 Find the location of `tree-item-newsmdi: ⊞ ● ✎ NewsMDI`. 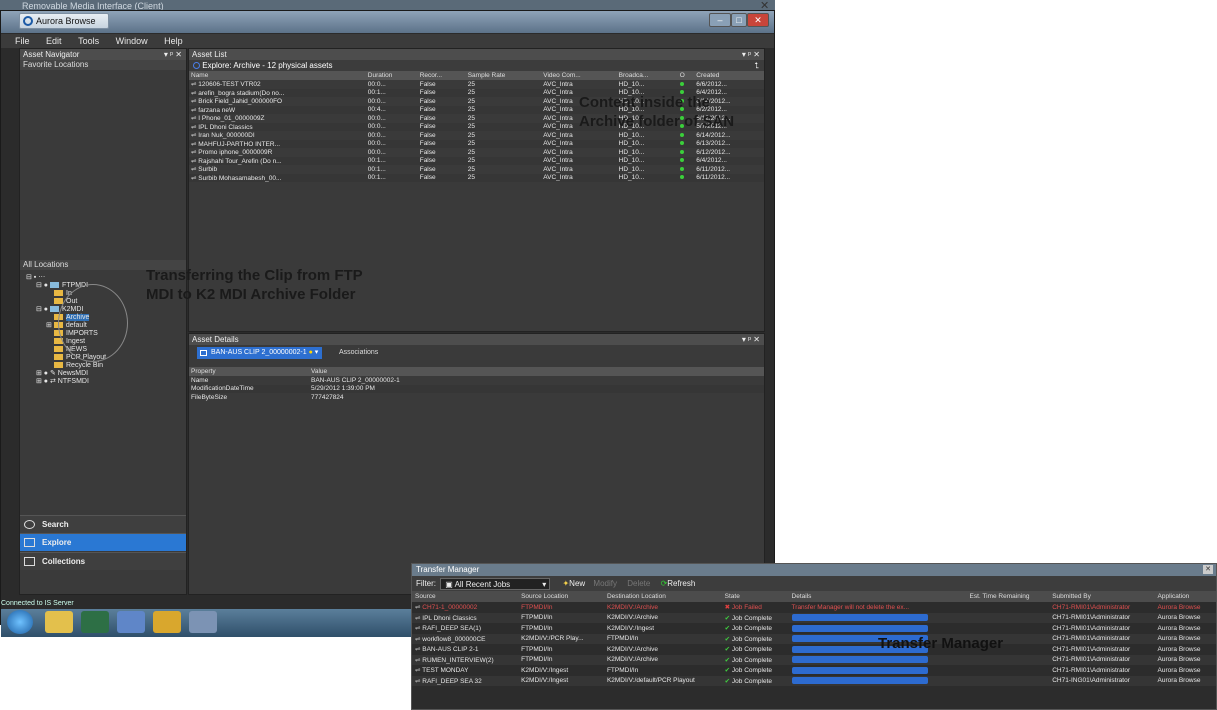

tree-item-newsmdi: ⊞ ● ✎ NewsMDI is located at coordinates (101, 374).